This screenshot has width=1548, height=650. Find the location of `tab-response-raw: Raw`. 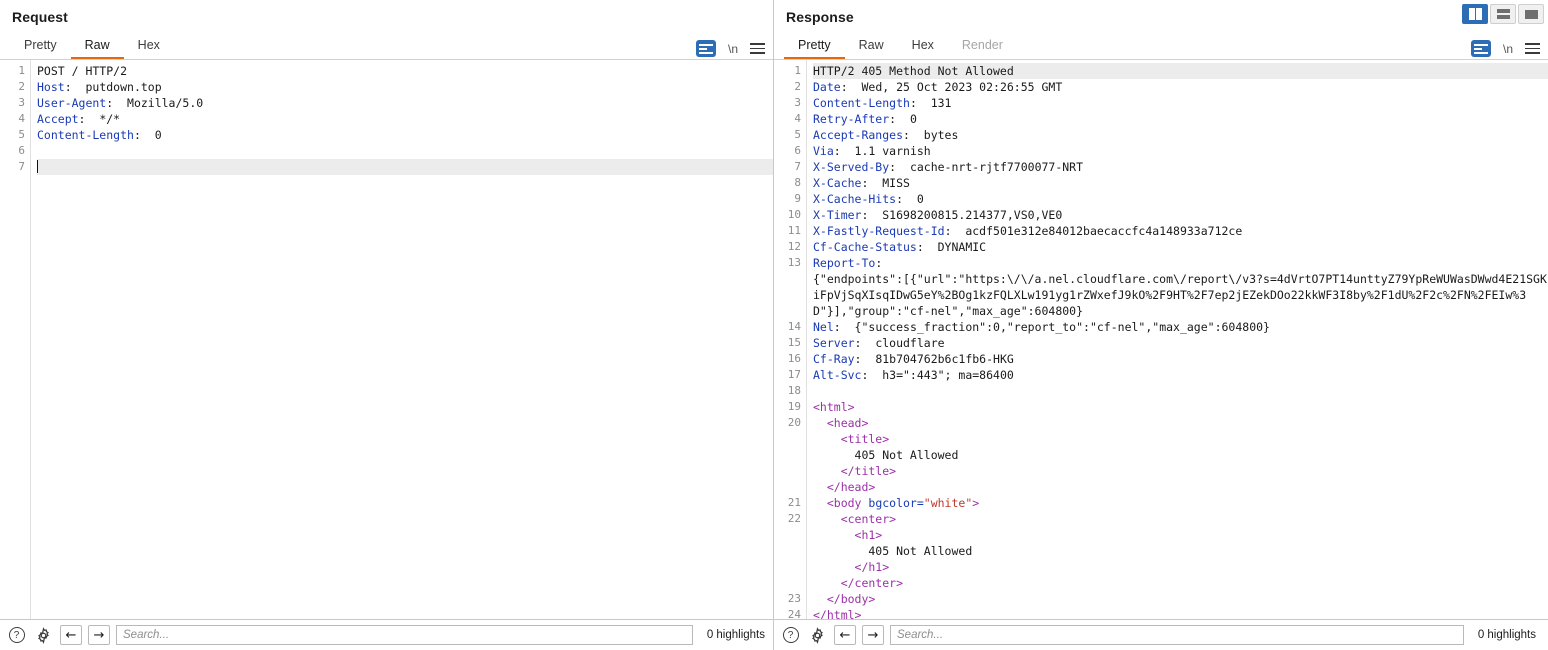

tab-response-raw: Raw is located at coordinates (871, 47).